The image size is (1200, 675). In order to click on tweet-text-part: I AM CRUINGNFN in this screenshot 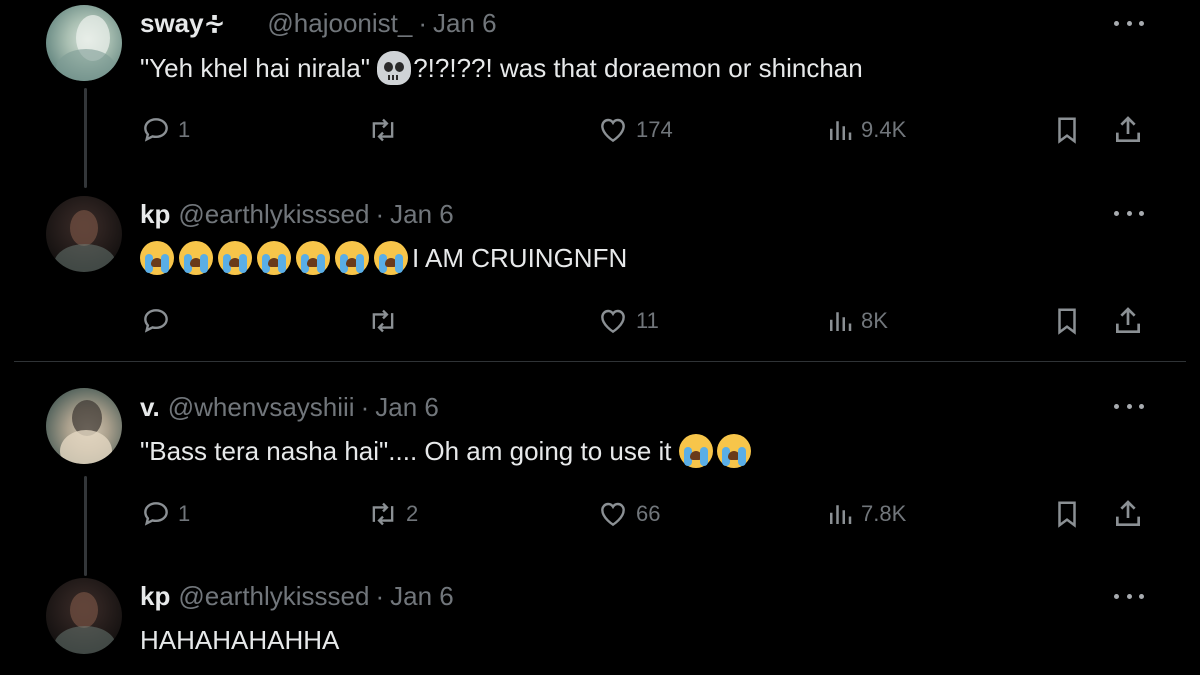, I will do `click(520, 257)`.